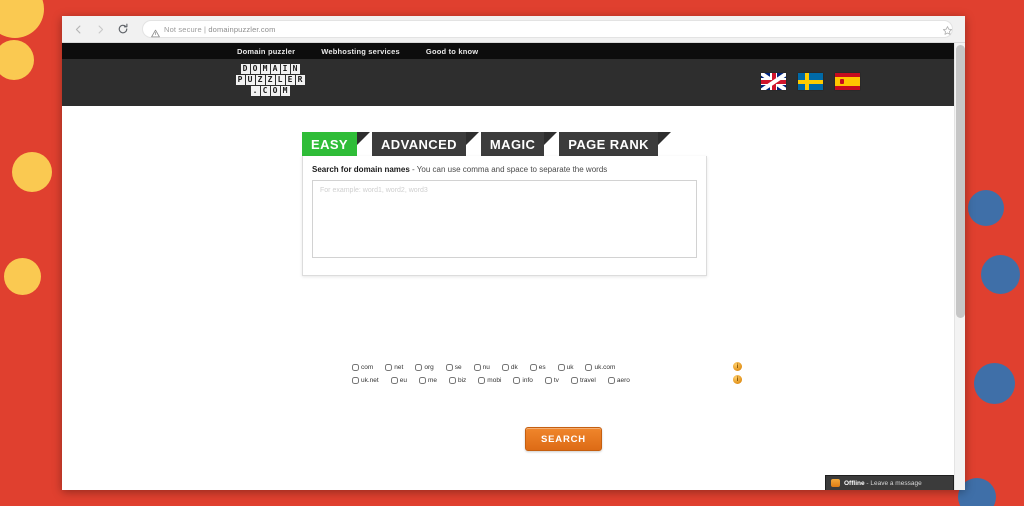  I want to click on tld-label: com, so click(367, 367).